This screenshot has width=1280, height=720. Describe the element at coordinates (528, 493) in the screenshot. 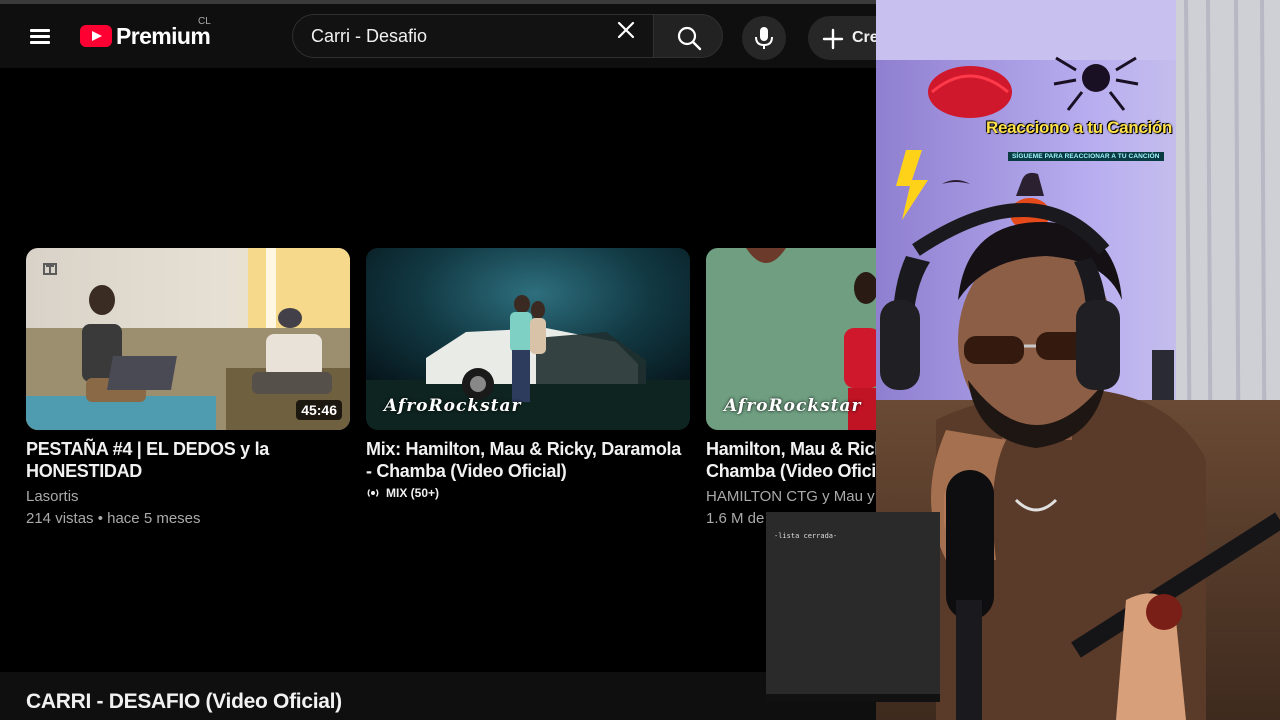

I see `mix-badge: MIX (50+)` at that location.